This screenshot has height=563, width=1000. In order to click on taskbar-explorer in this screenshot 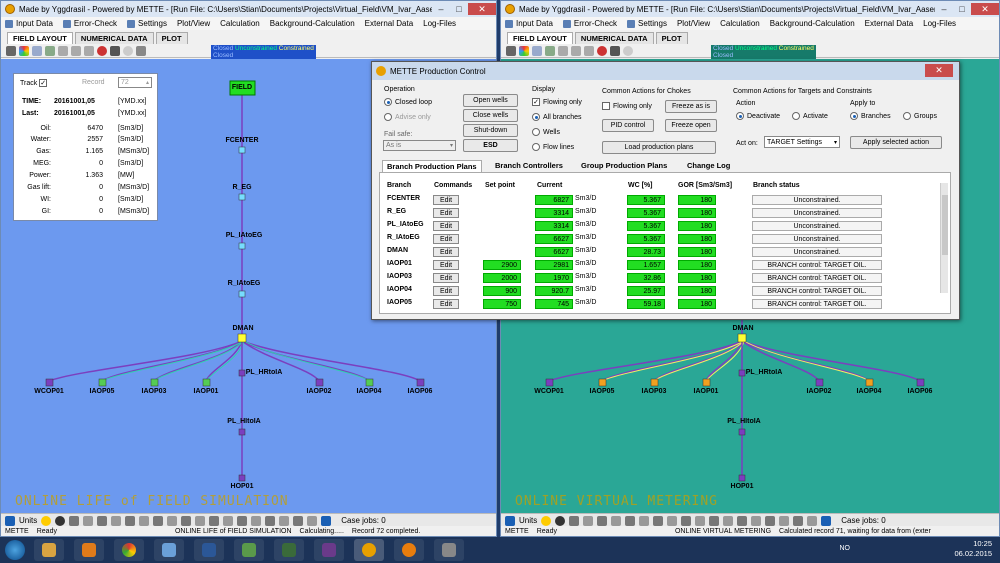, I will do `click(49, 550)`.